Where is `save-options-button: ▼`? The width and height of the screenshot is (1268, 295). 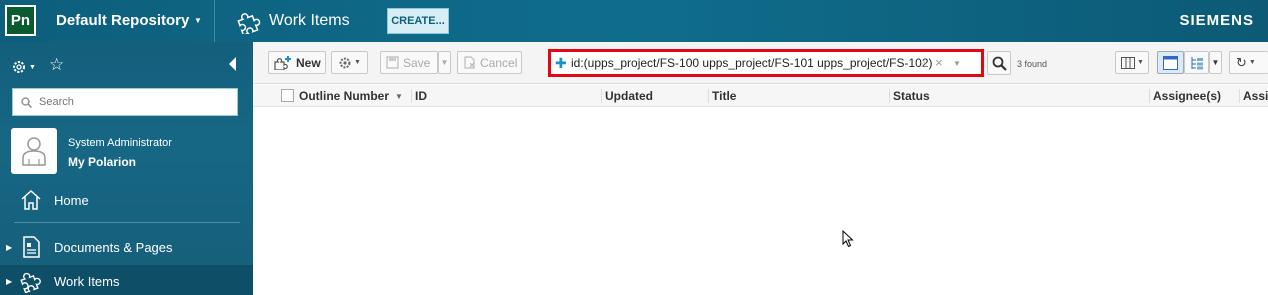
save-options-button: ▼ is located at coordinates (444, 62).